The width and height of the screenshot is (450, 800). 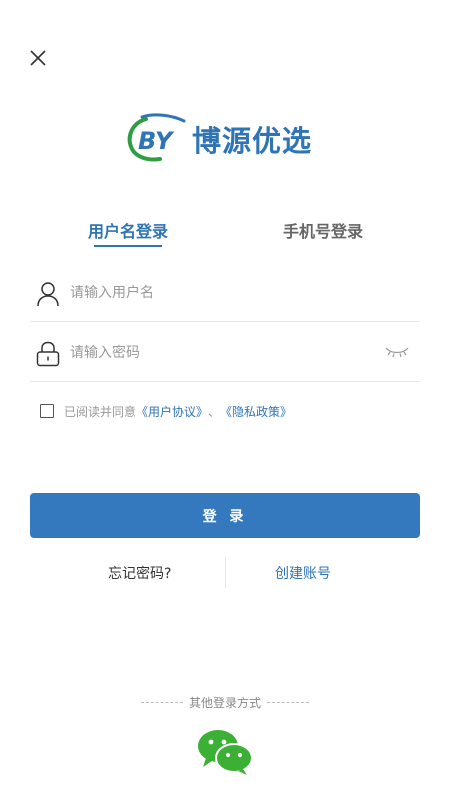 I want to click on forgot-password-link: 忘记密码?, so click(x=139, y=573).